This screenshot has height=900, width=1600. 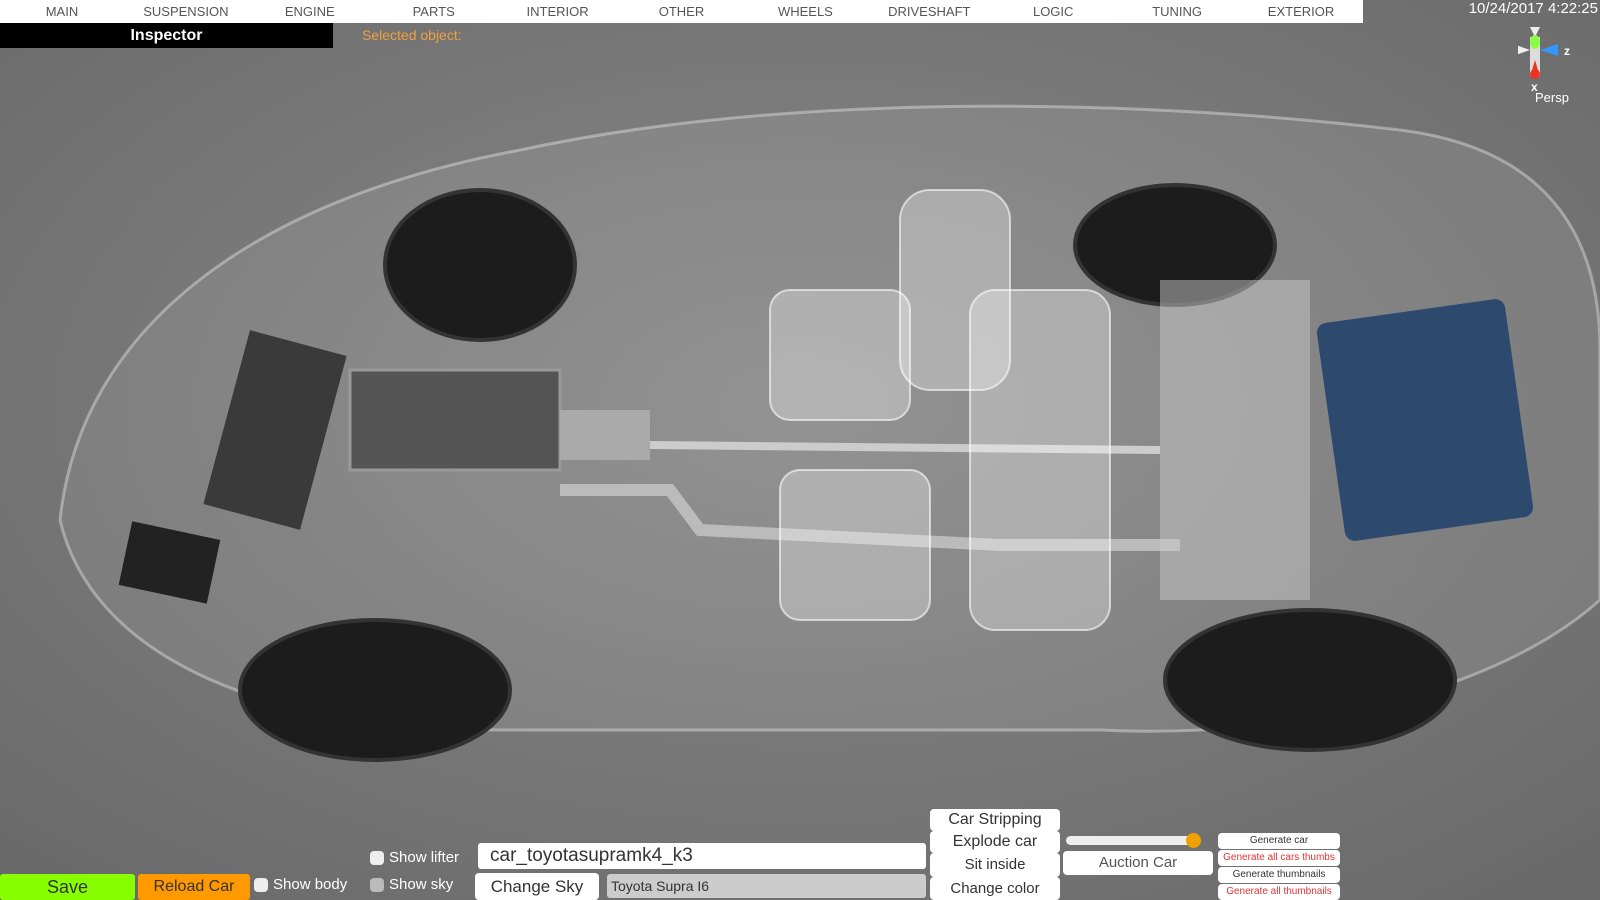 I want to click on show-body-checkbox: Show body, so click(x=300, y=884).